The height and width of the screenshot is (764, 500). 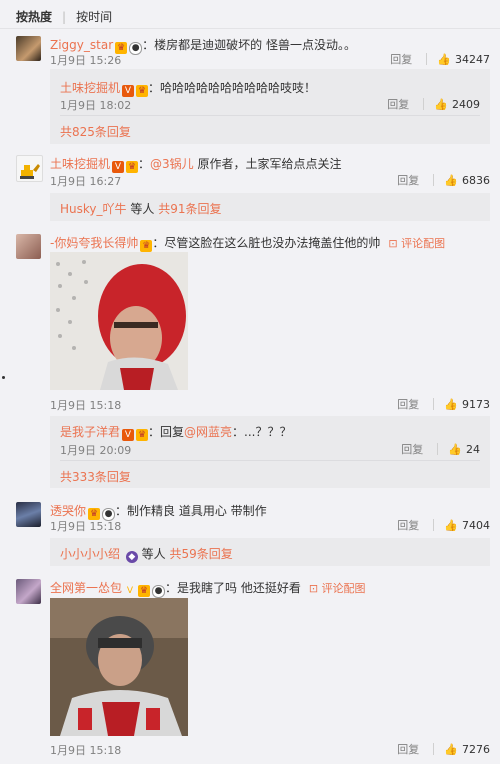 I want to click on reply-summary-box: Husky_吖牛 等人 共91条回复, so click(x=270, y=207).